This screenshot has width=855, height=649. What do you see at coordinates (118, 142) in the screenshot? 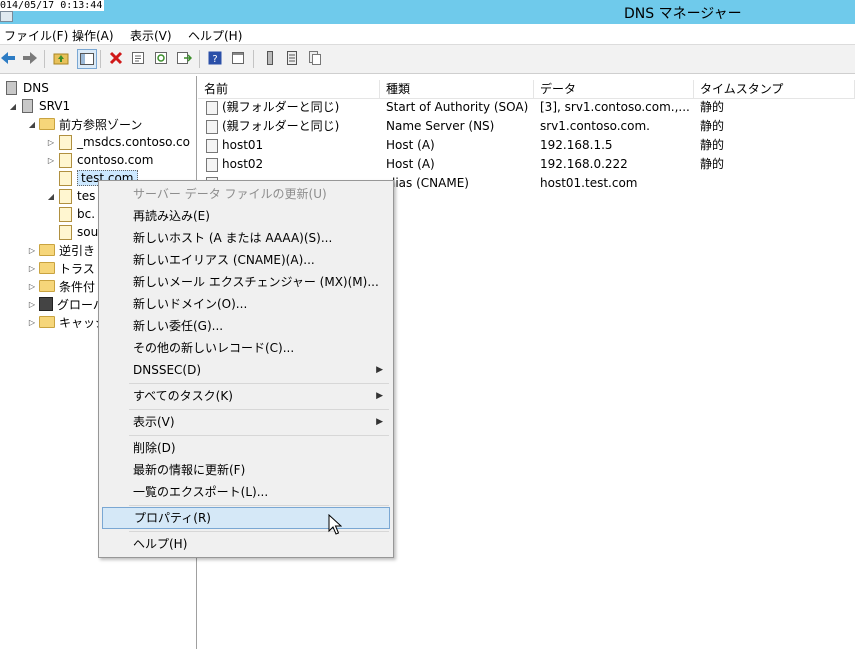
I see `tree-node-msdcs: ▷ _msdcs.contoso.co` at bounding box center [118, 142].